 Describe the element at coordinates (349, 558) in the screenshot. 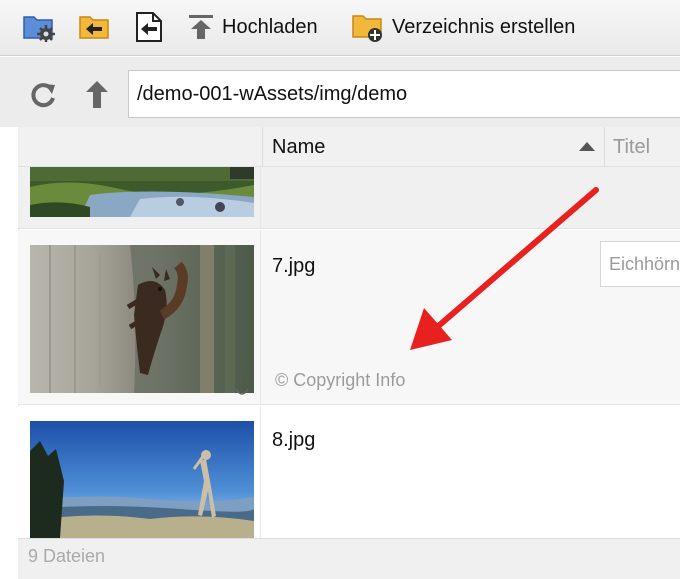

I see `status-footer` at that location.